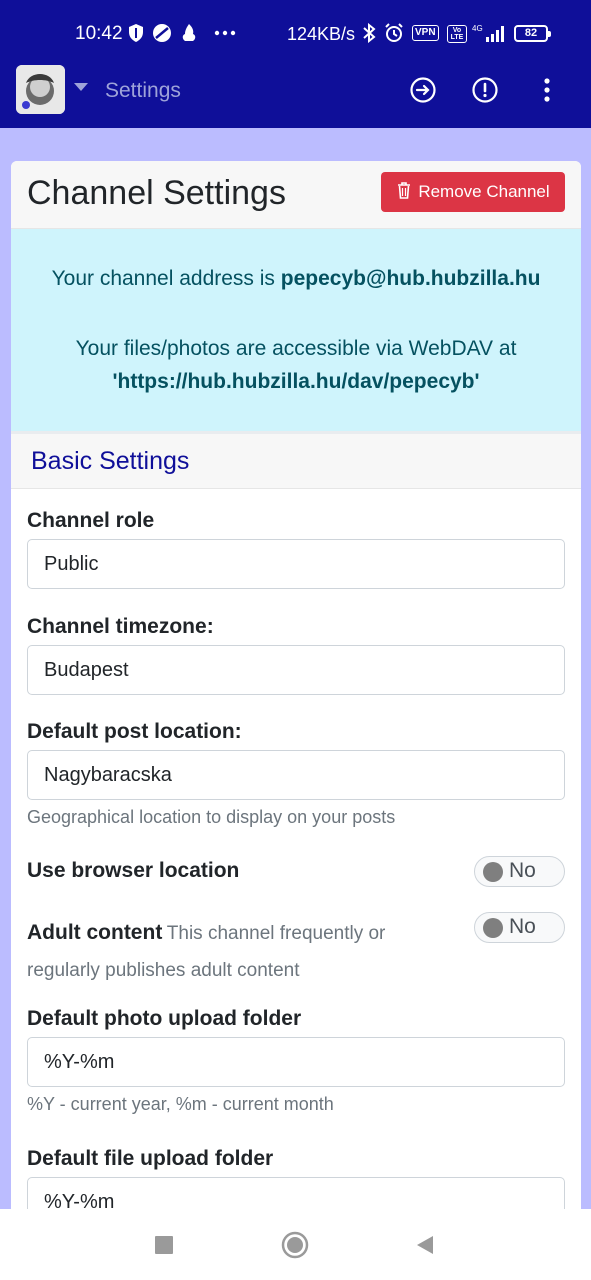  I want to click on alarm-icon, so click(394, 33).